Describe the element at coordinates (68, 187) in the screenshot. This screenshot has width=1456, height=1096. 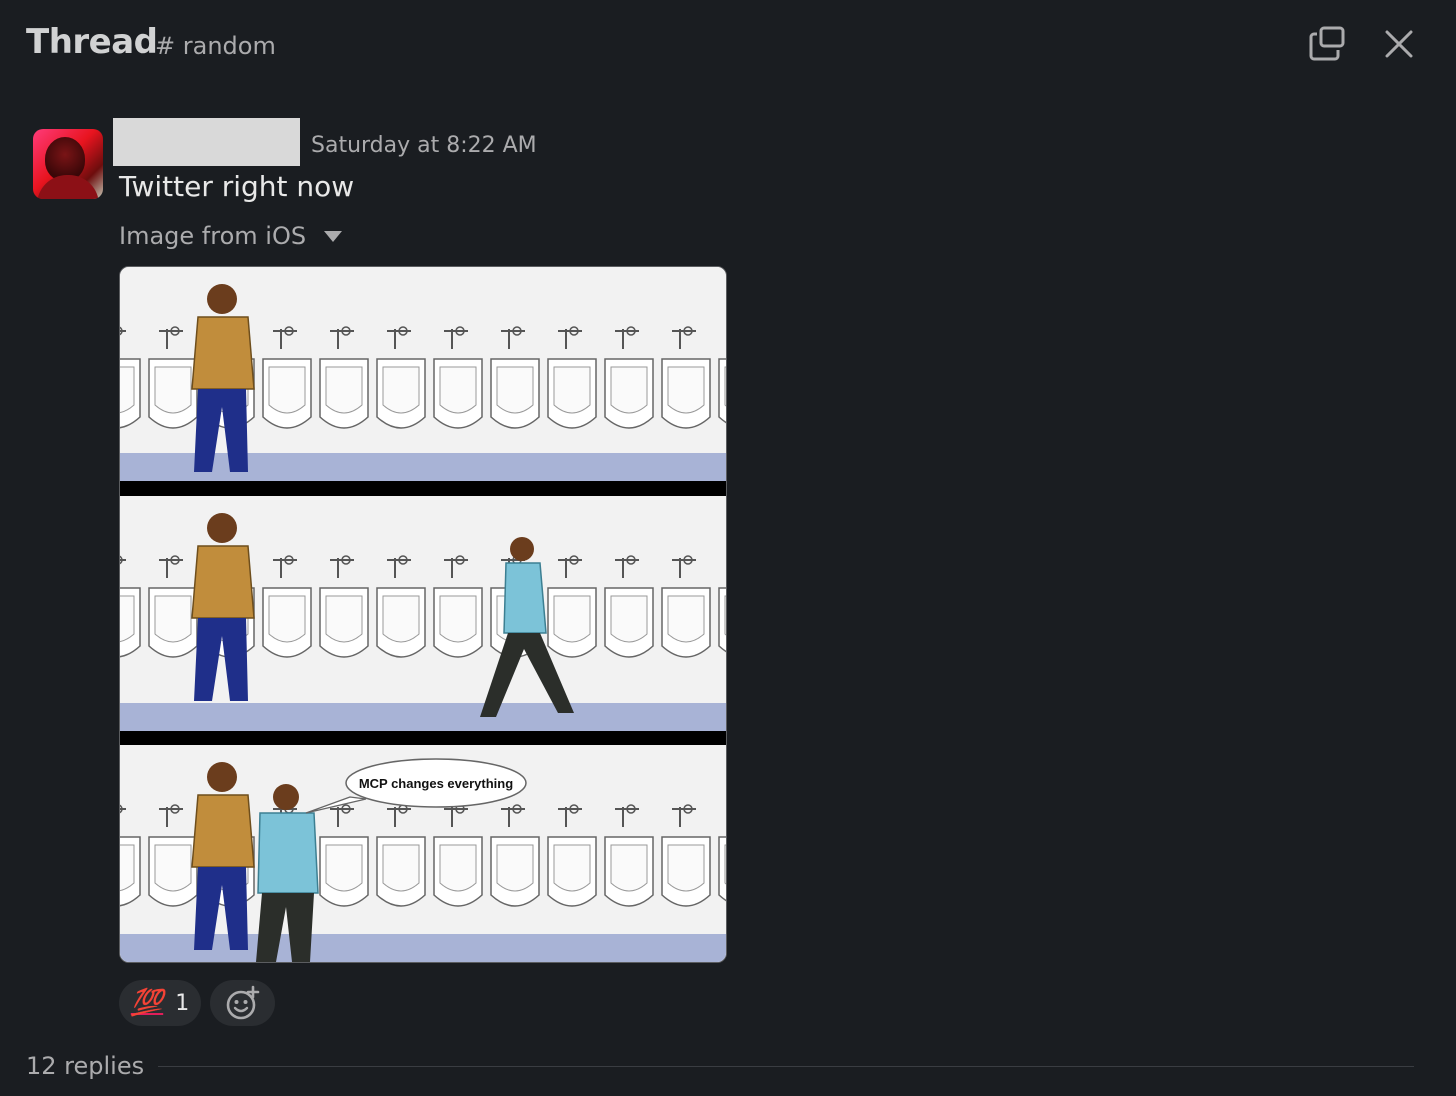
I see `avatar-body` at that location.